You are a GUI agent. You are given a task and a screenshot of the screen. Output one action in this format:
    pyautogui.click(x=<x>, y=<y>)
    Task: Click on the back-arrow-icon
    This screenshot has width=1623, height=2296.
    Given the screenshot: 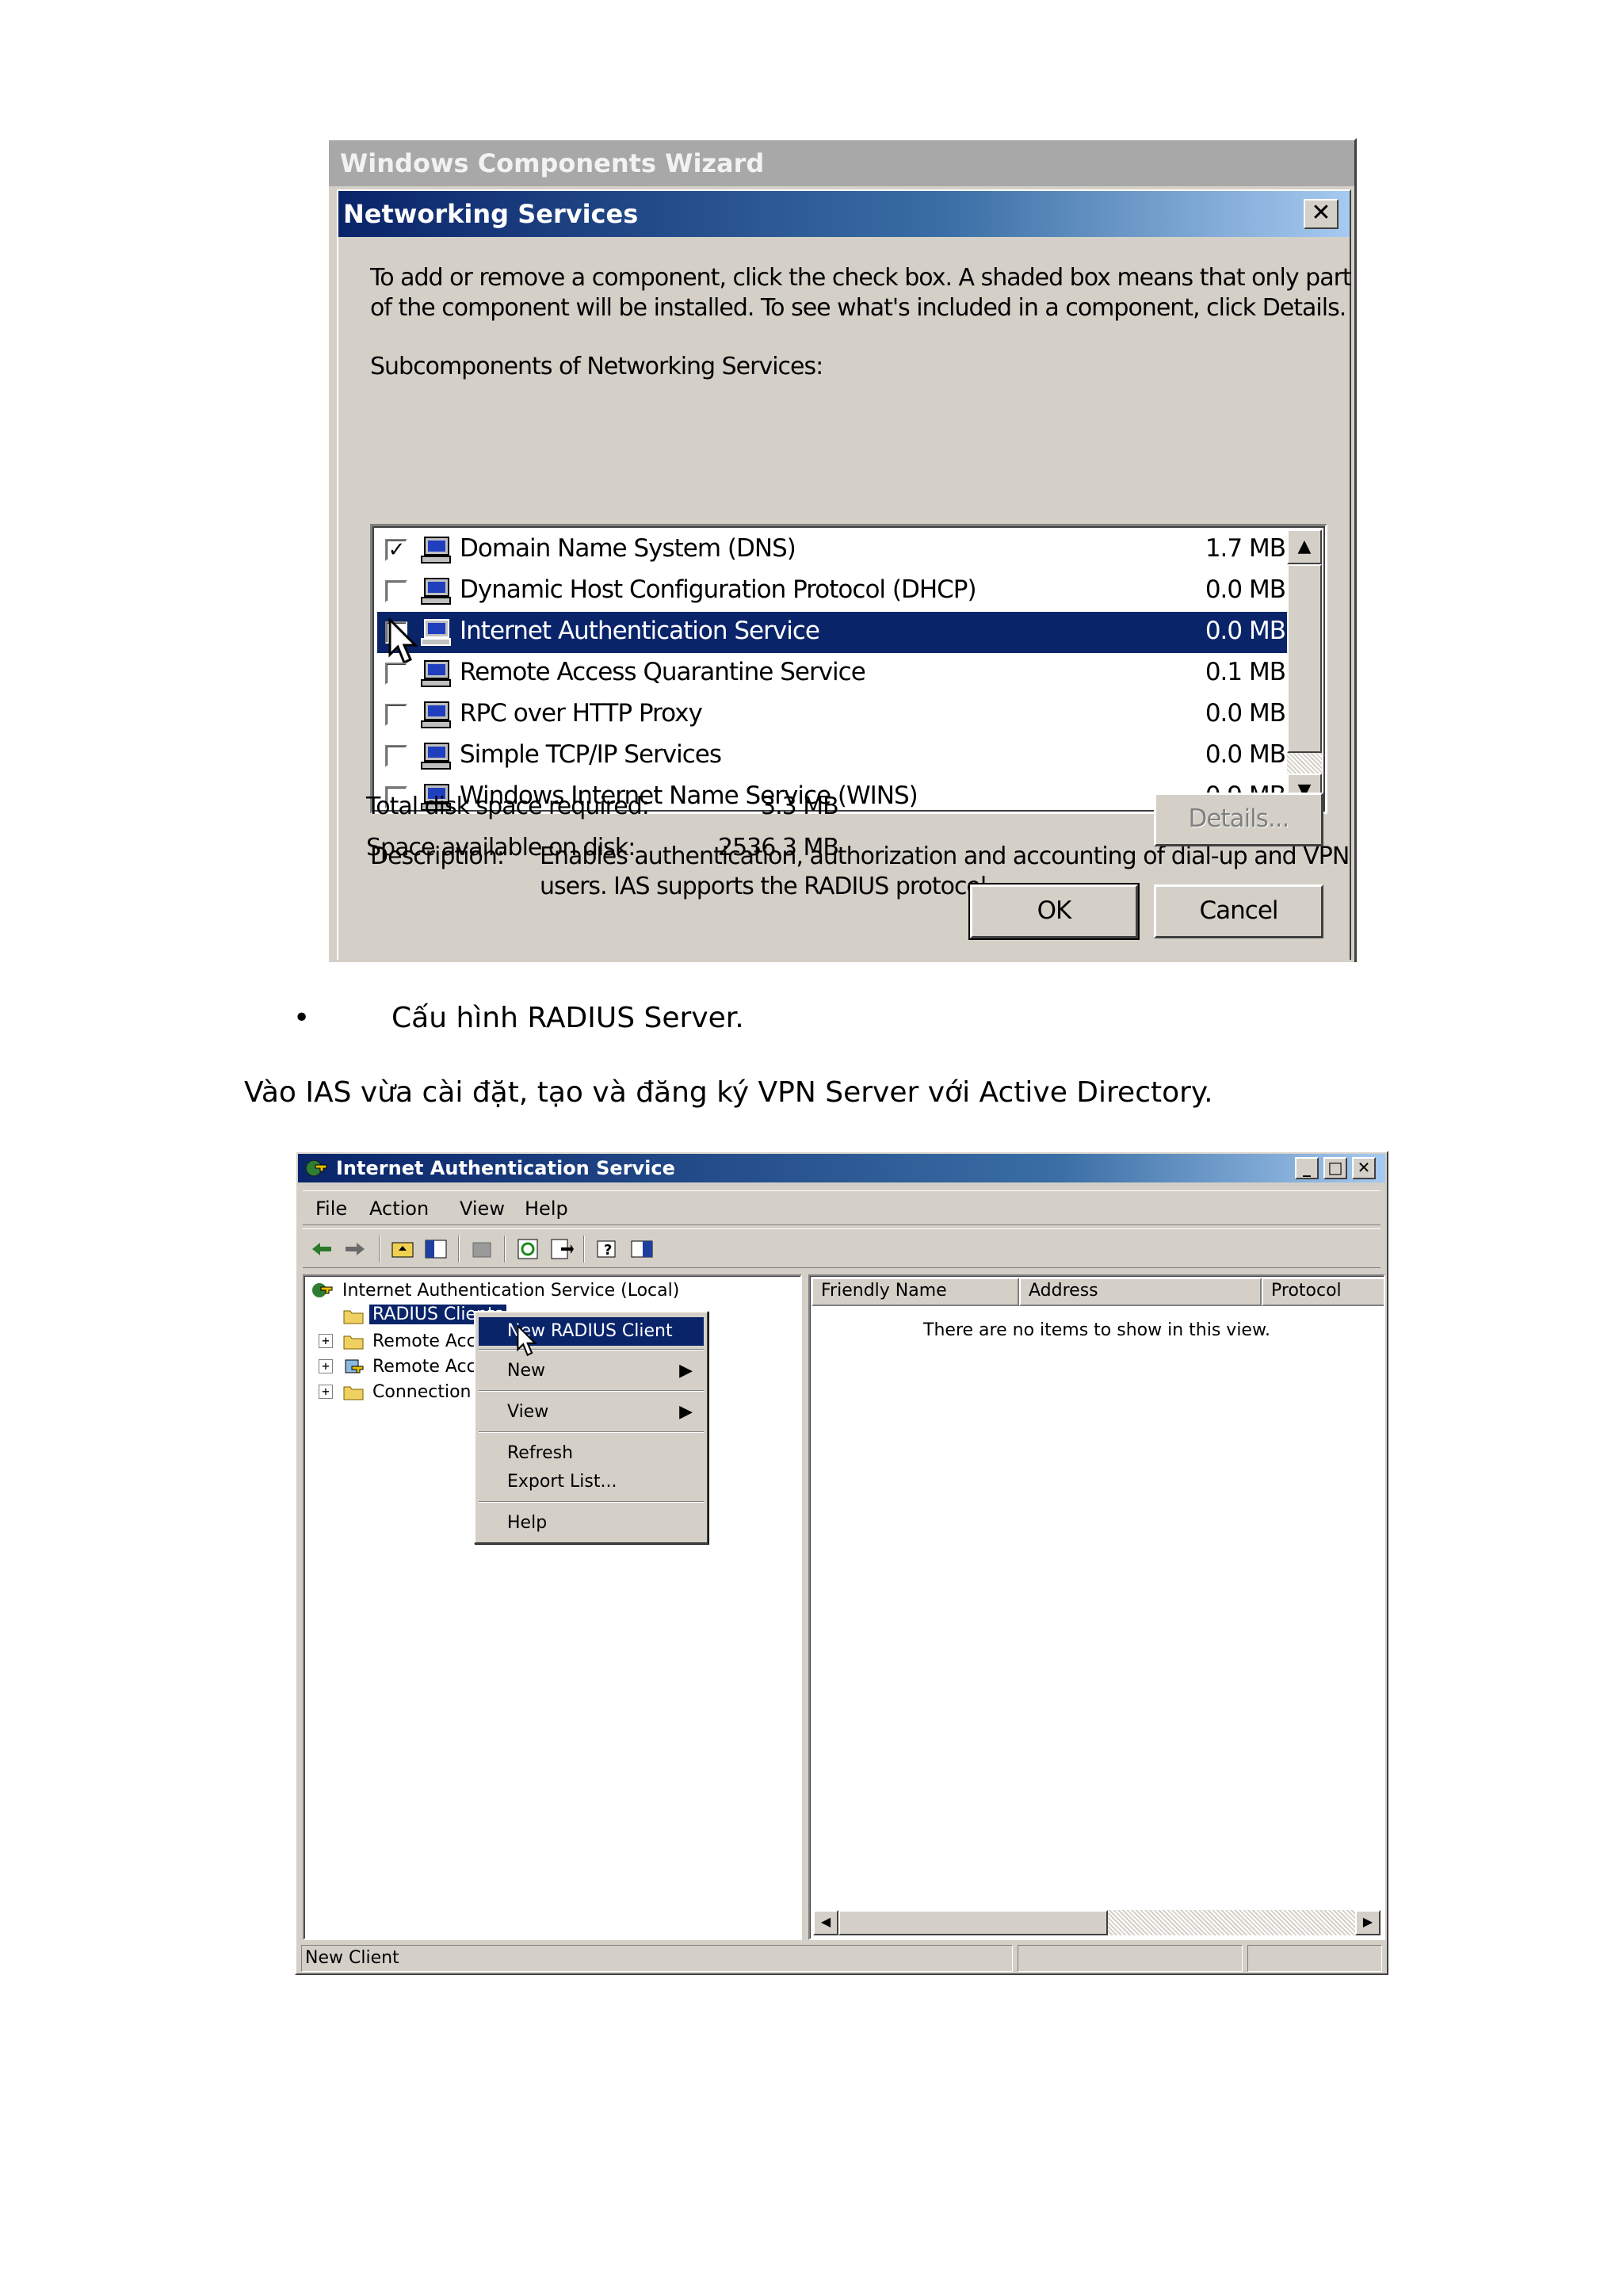 What is the action you would take?
    pyautogui.click(x=321, y=1249)
    